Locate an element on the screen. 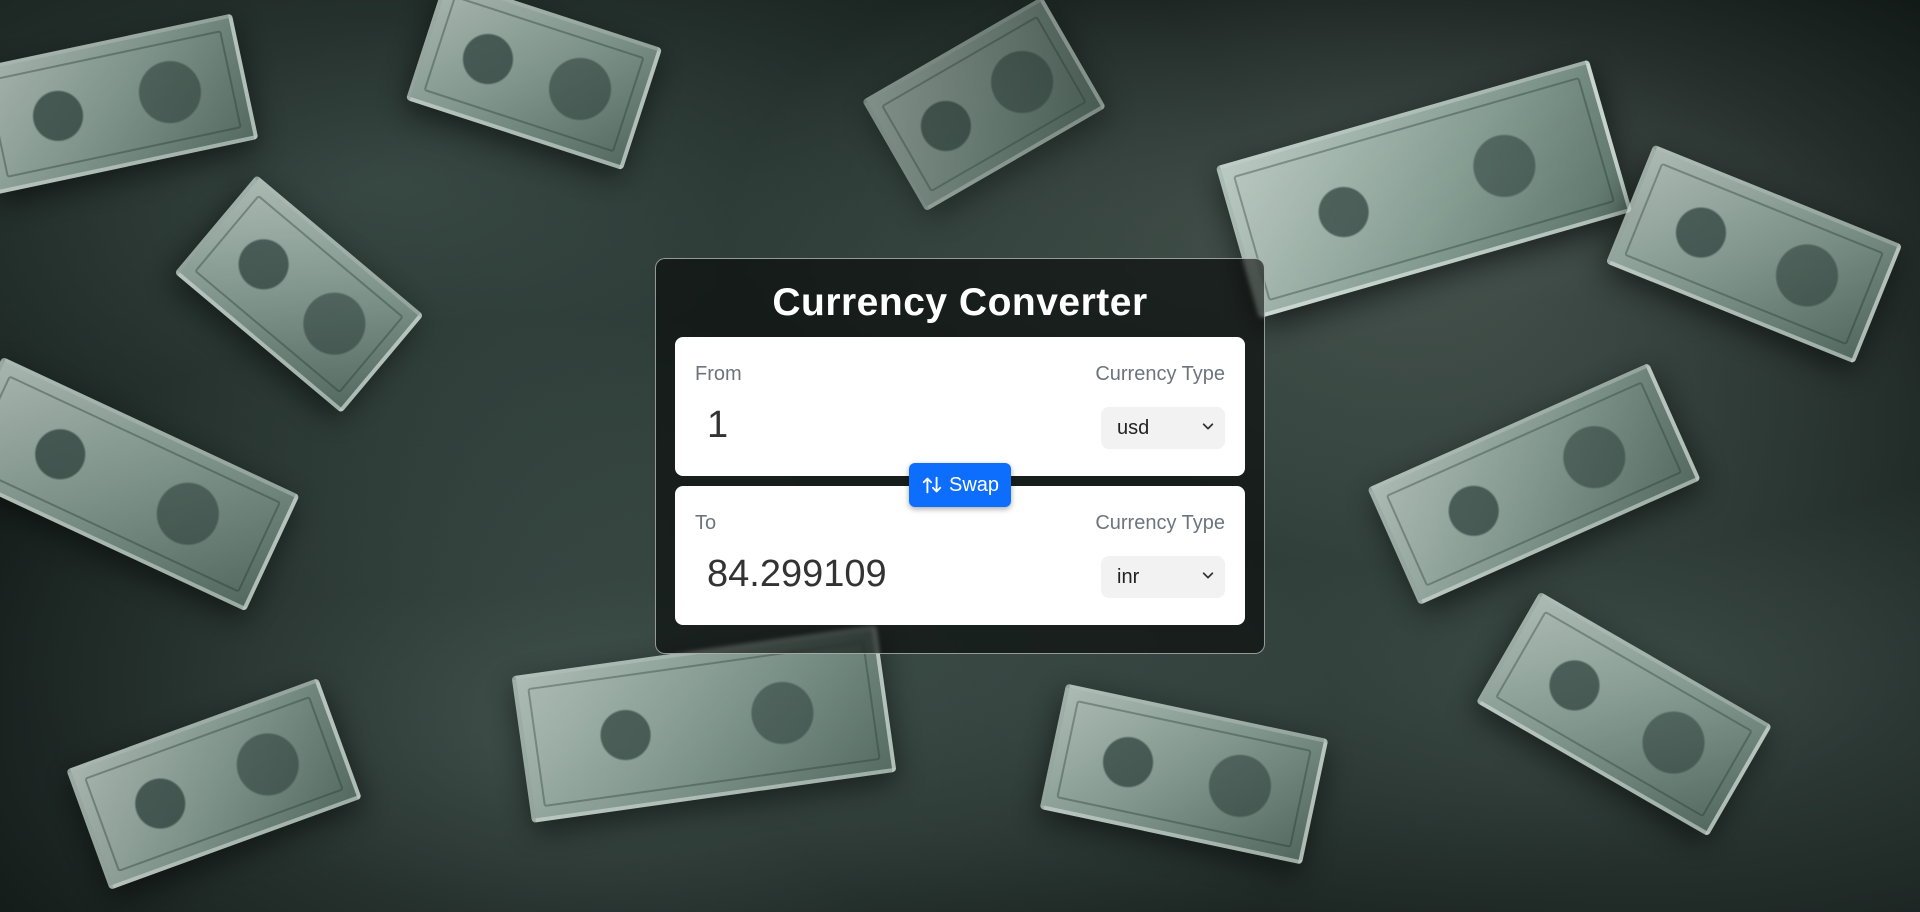  swap-vertical-arrows-icon is located at coordinates (932, 485).